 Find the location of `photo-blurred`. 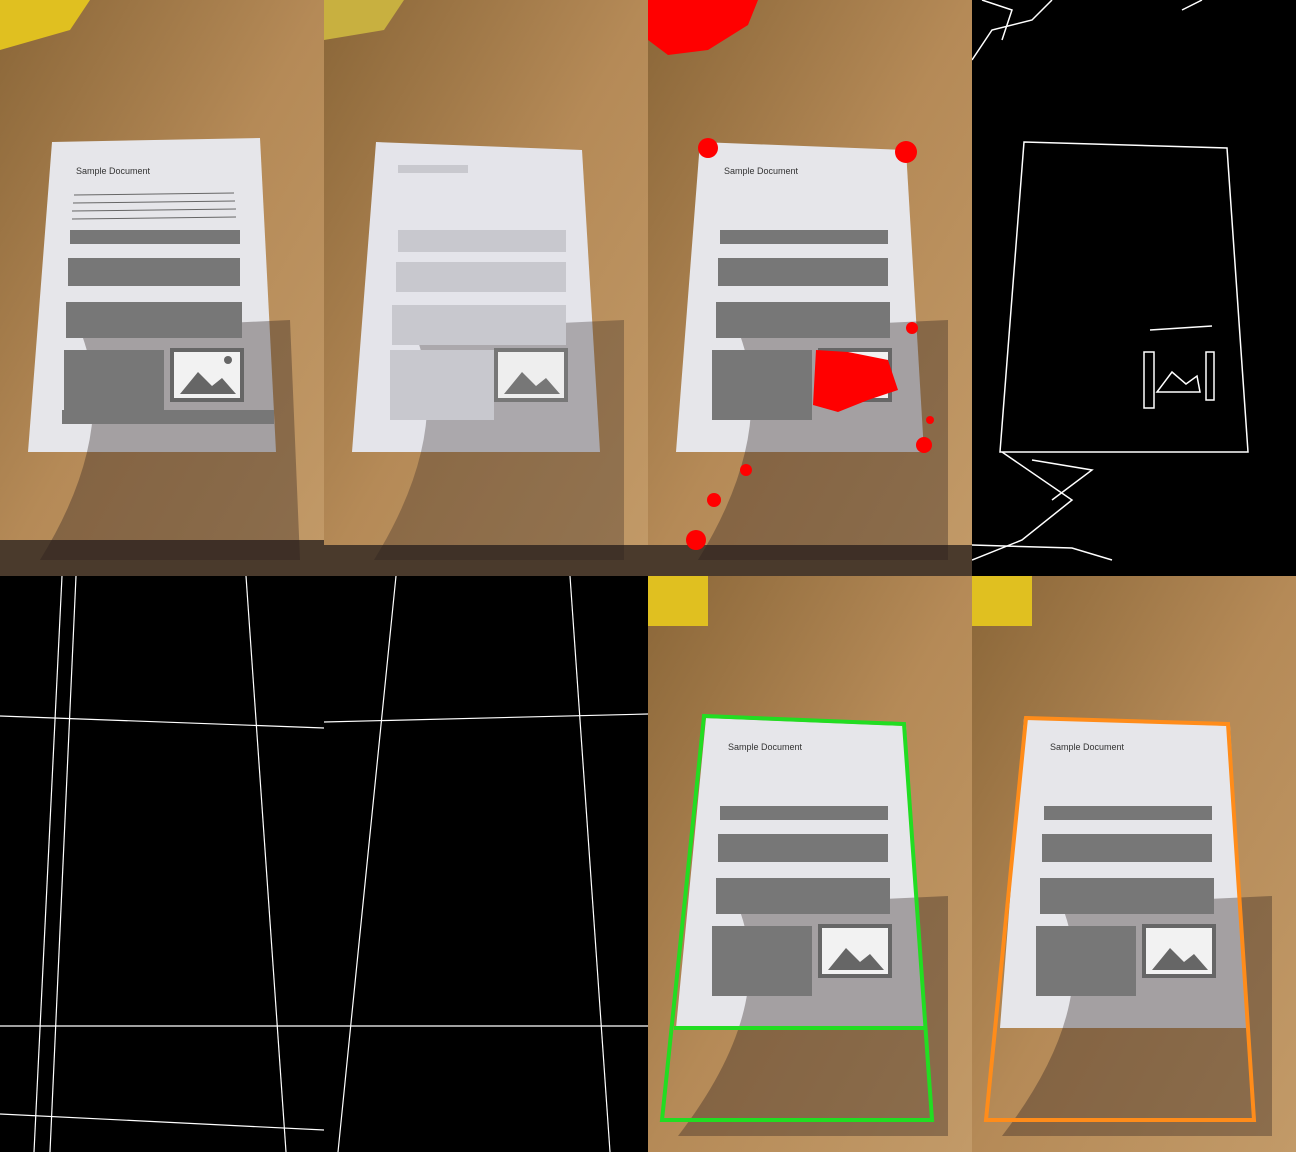

photo-blurred is located at coordinates (486, 288).